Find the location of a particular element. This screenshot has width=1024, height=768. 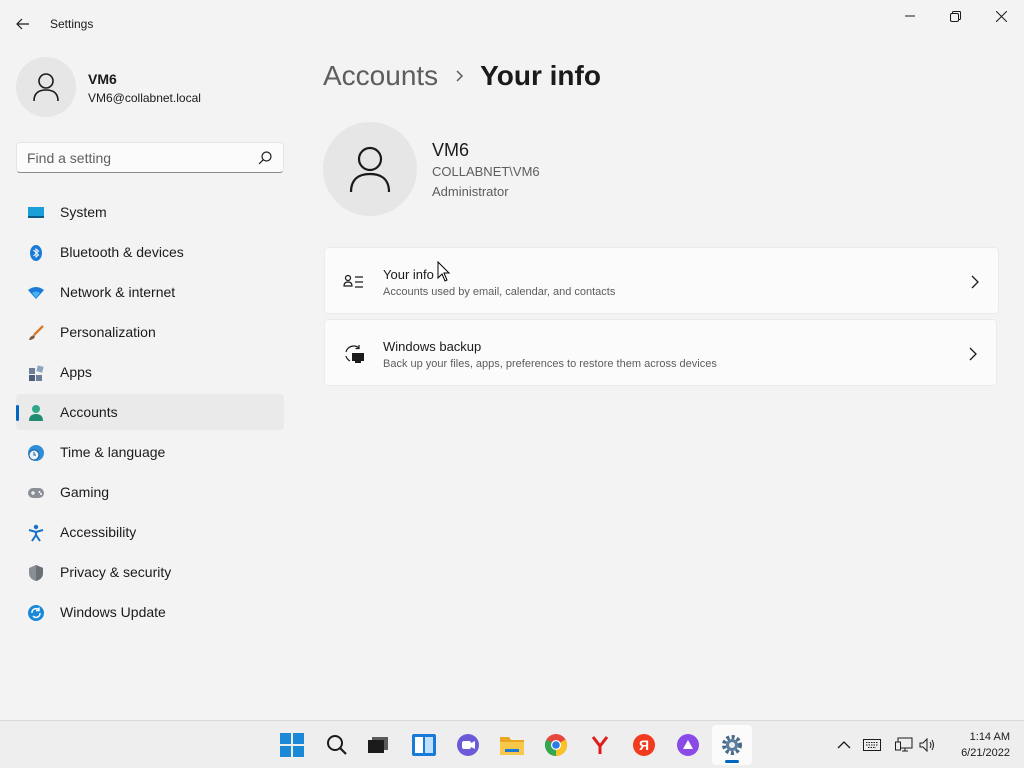

file-explorer-button is located at coordinates (512, 745).